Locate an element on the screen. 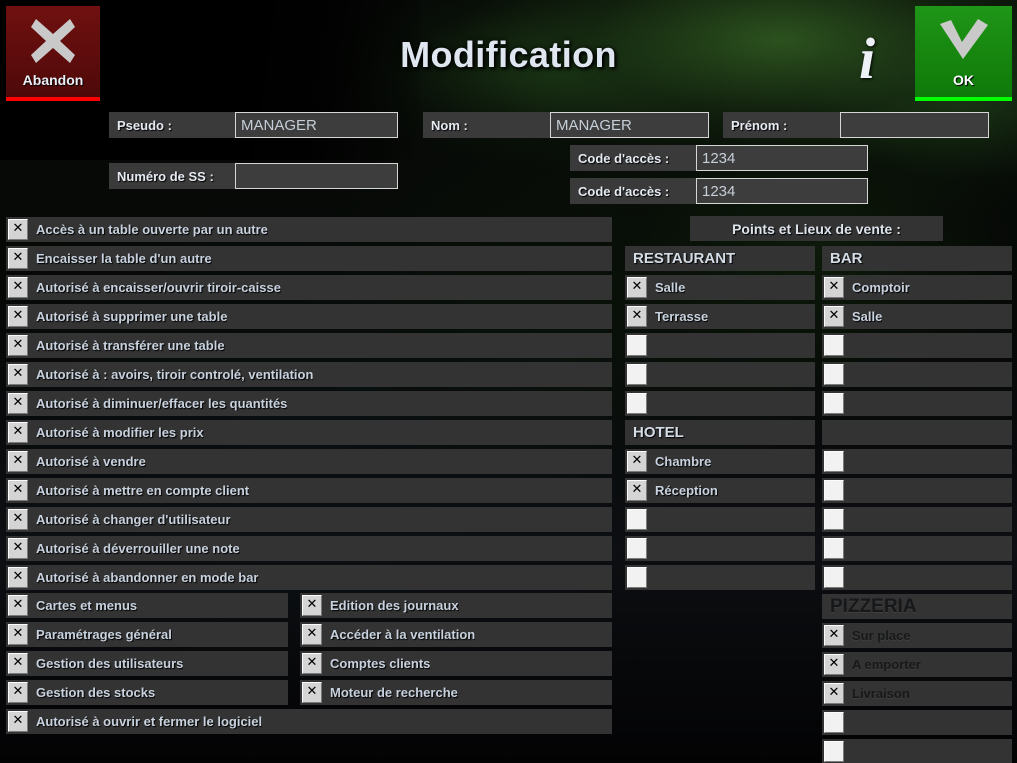 The image size is (1017, 763). sales-point-row-3-2: ✕ is located at coordinates (917, 519).